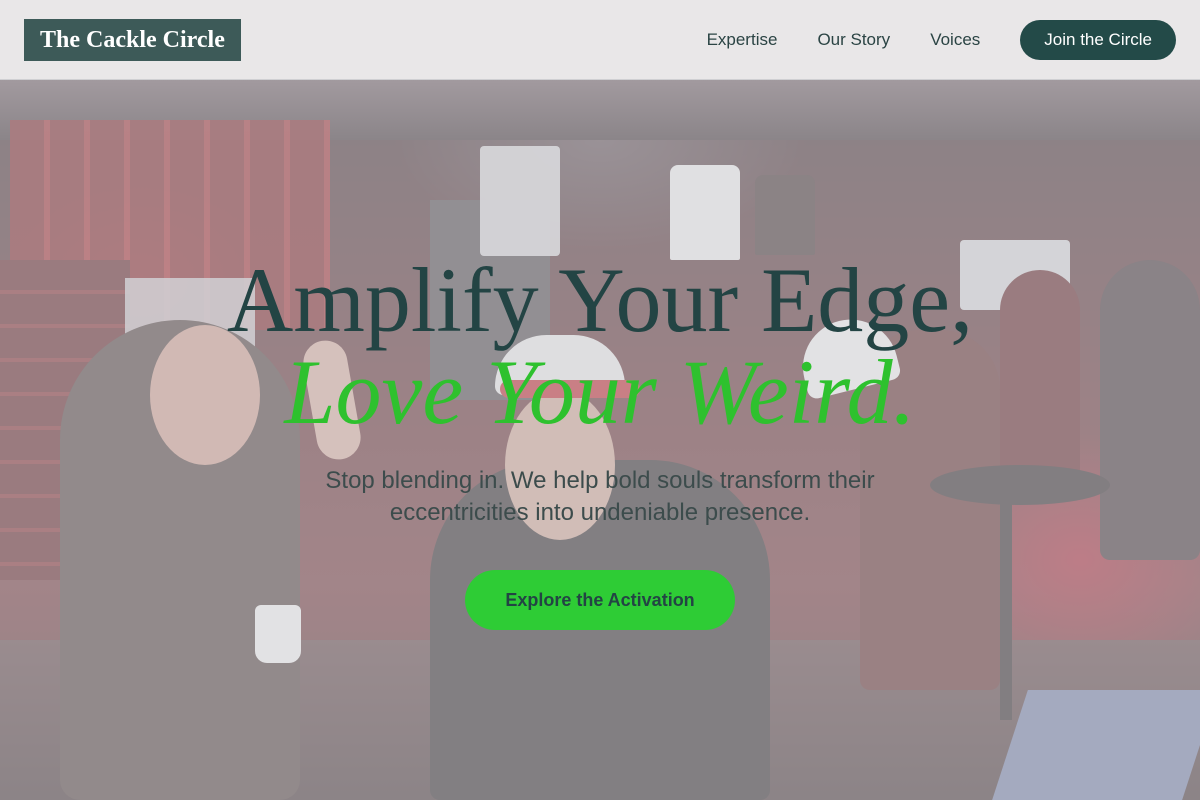  What do you see at coordinates (853, 40) in the screenshot?
I see `nav-link-our-story: Our Story` at bounding box center [853, 40].